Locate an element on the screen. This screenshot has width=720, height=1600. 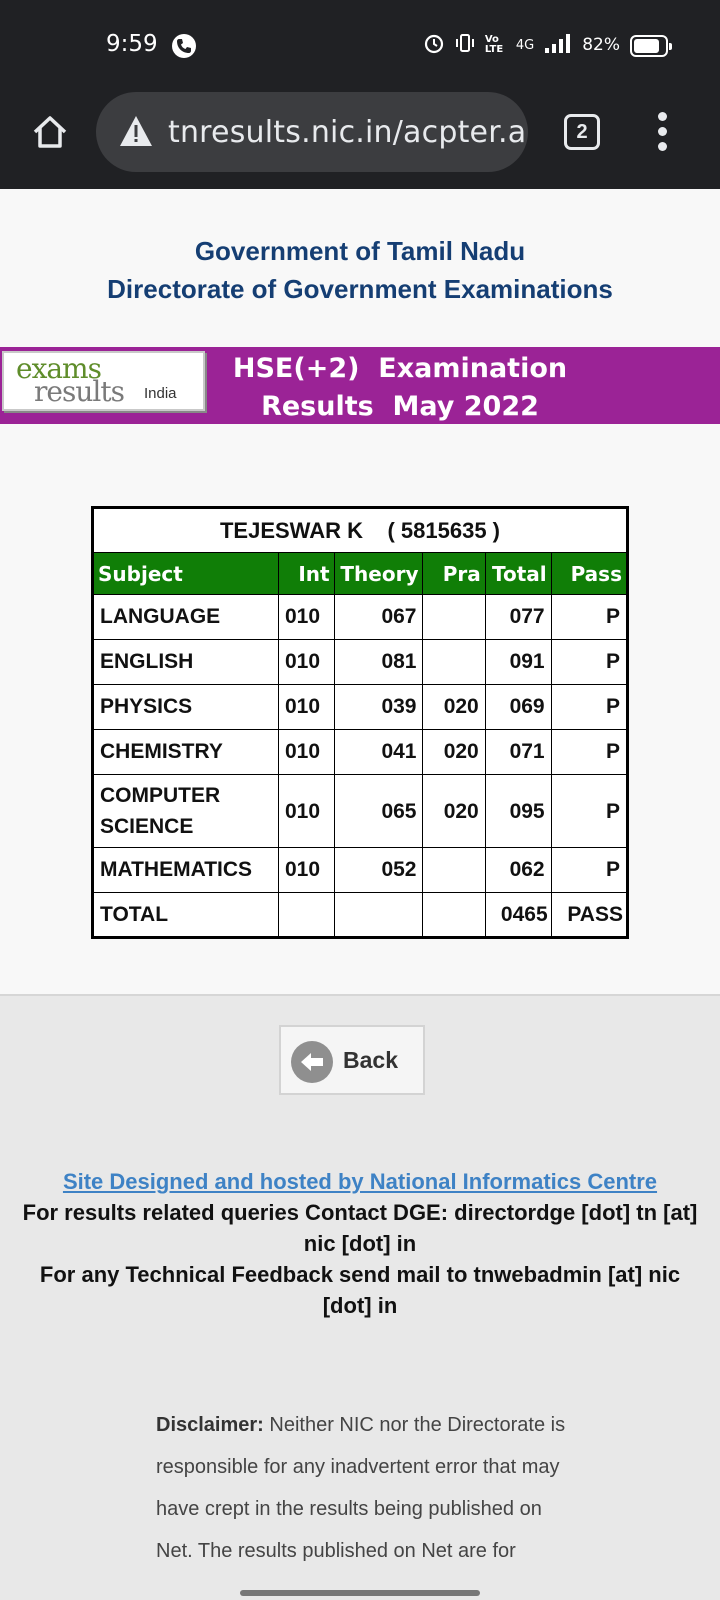
column-header: Pra is located at coordinates (454, 573).